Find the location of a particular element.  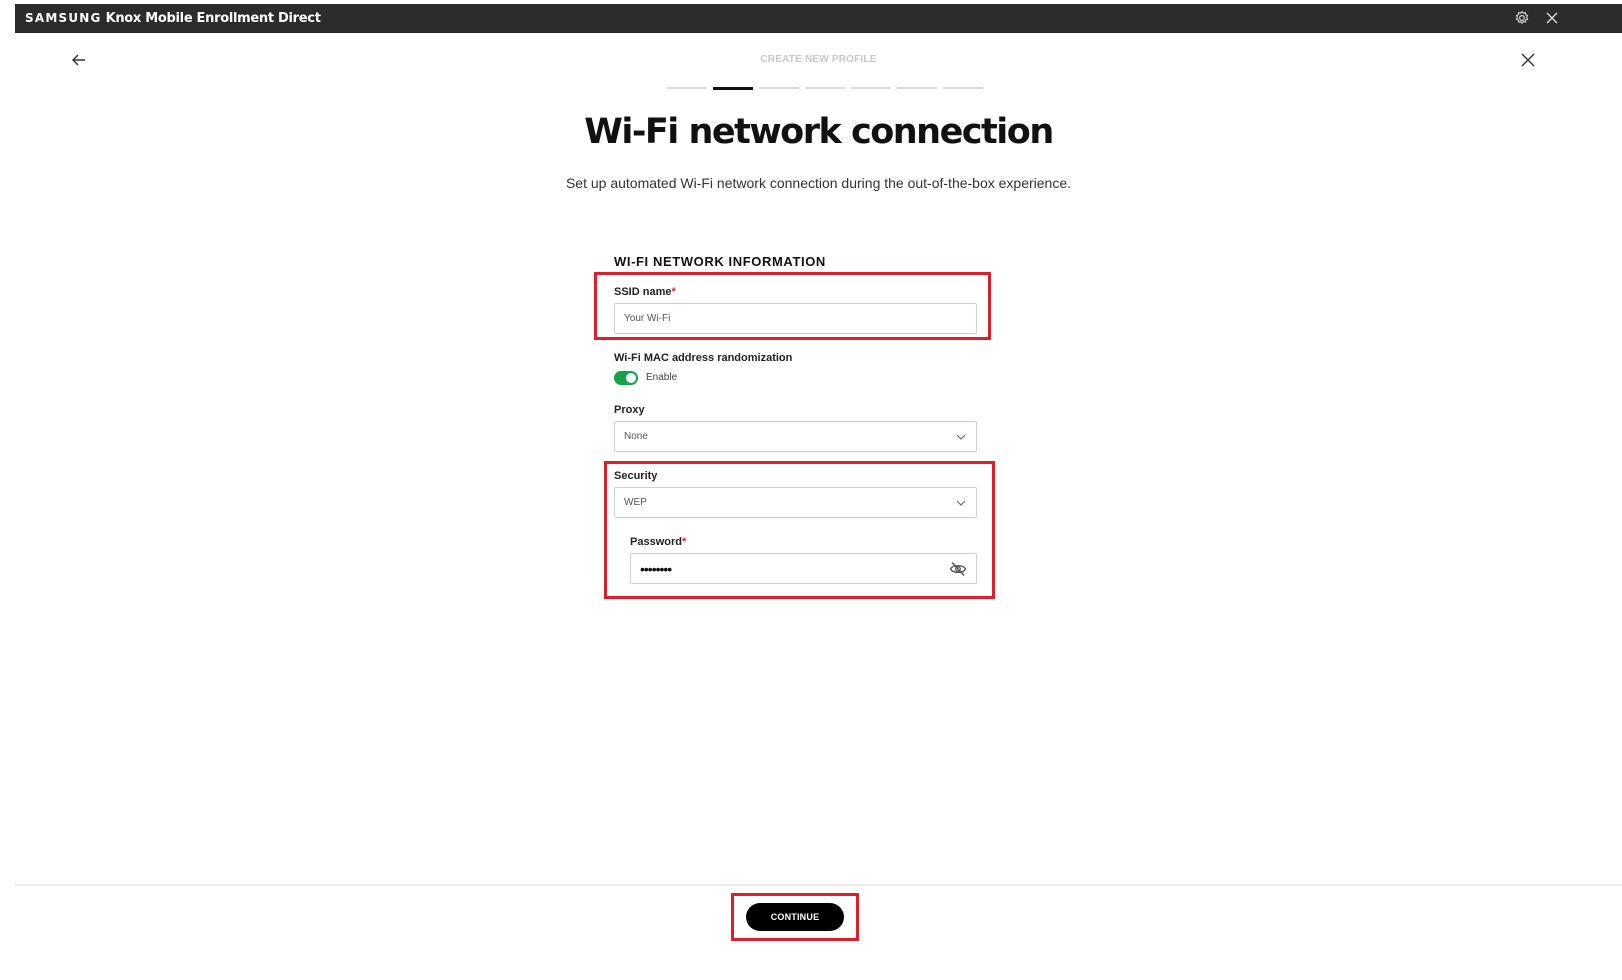

app-brand: SAMSUNG Knox Mobile Enrollment Direct is located at coordinates (173, 18).